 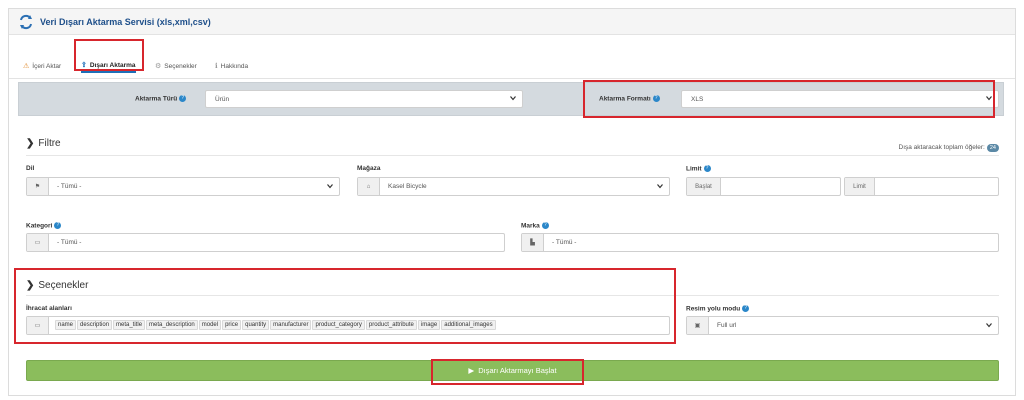 I want to click on language-label: Dil, so click(x=30, y=168).